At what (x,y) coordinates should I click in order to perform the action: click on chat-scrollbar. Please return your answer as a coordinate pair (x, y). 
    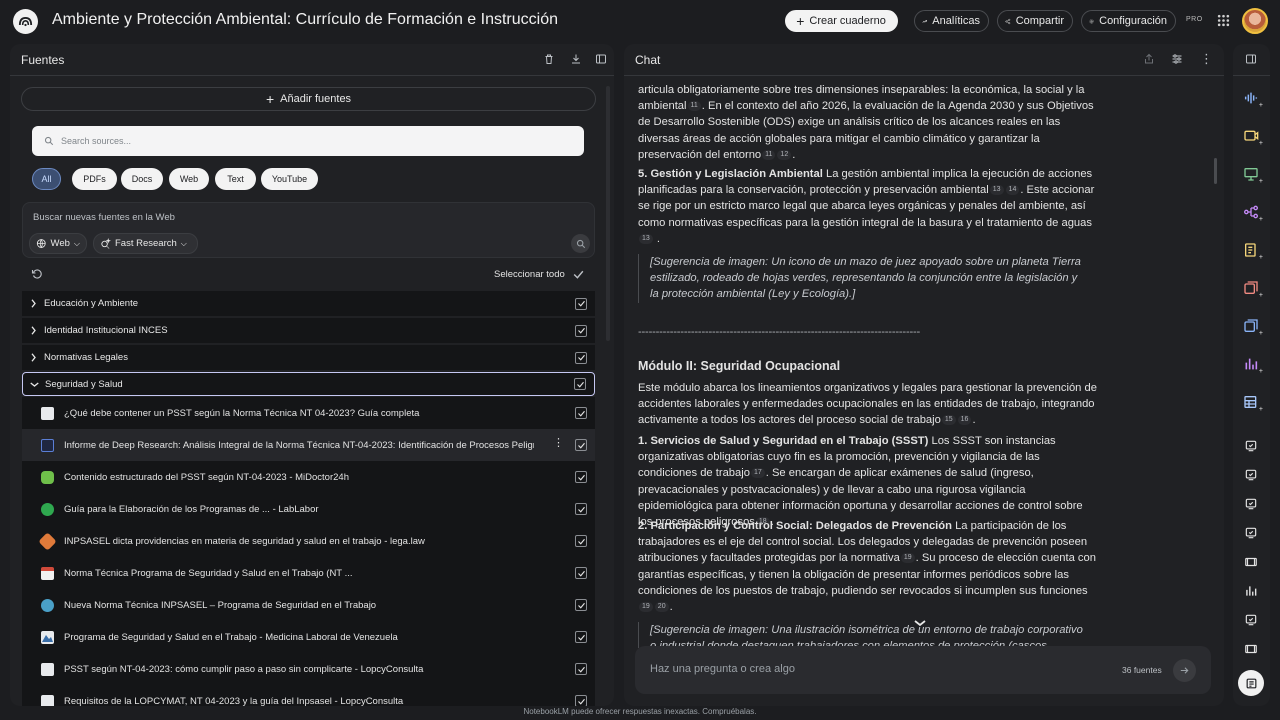
    Looking at the image, I should click on (1215, 171).